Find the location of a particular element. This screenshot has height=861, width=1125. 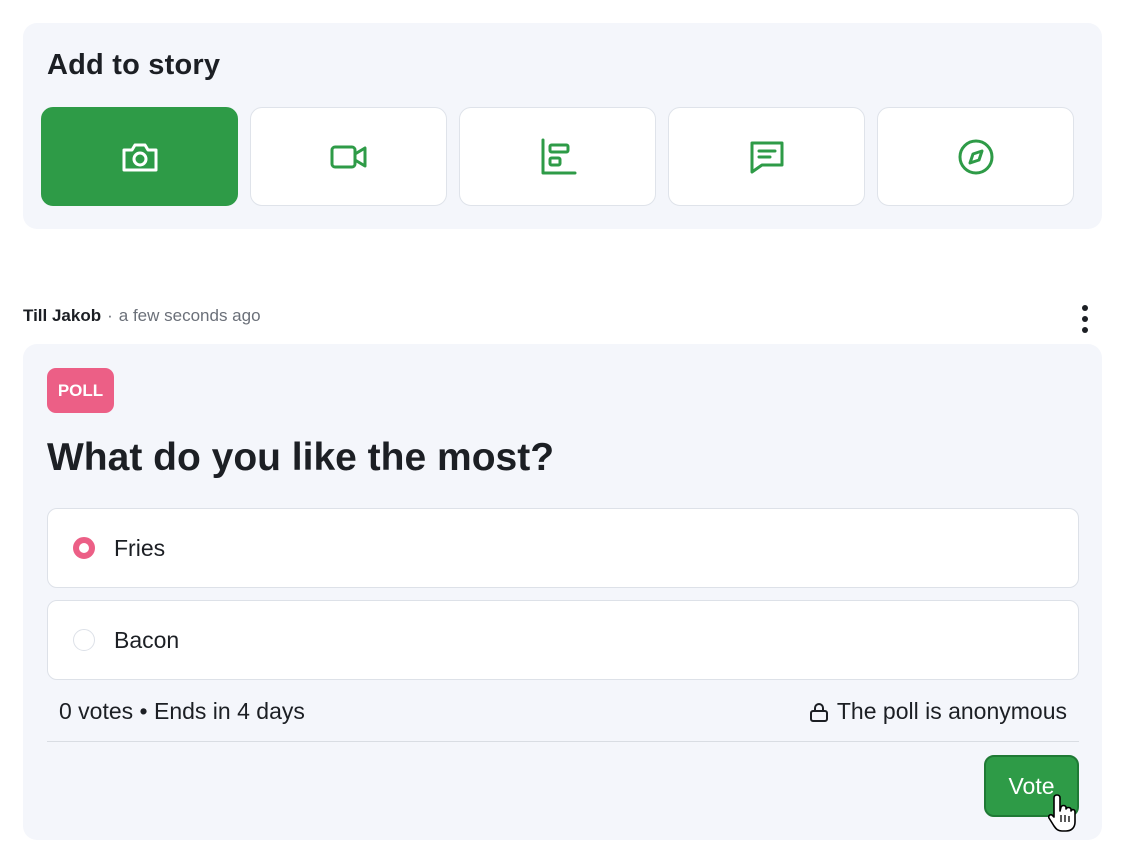

video-story-button is located at coordinates (348, 156).